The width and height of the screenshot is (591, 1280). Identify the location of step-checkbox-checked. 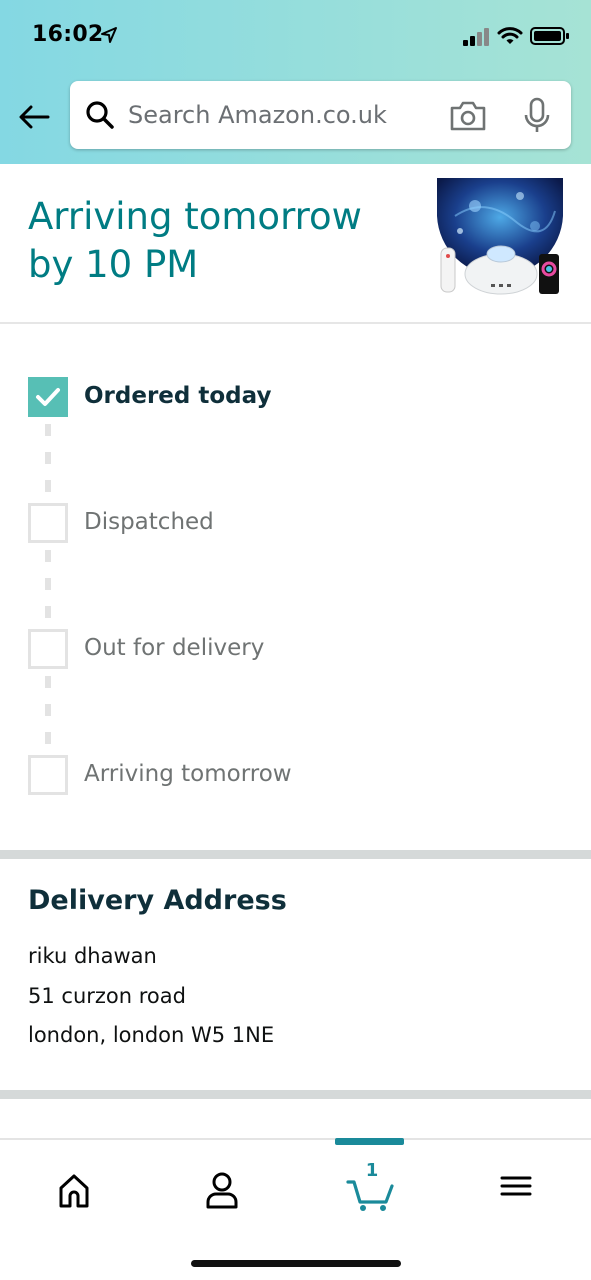
(48, 397).